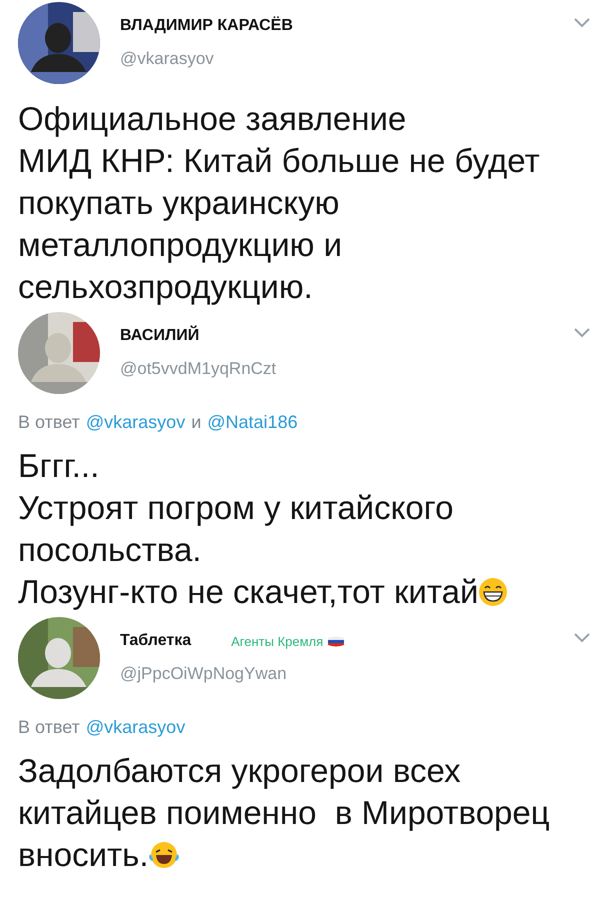 The width and height of the screenshot is (604, 914). I want to click on user-name: Таблетка, so click(156, 641).